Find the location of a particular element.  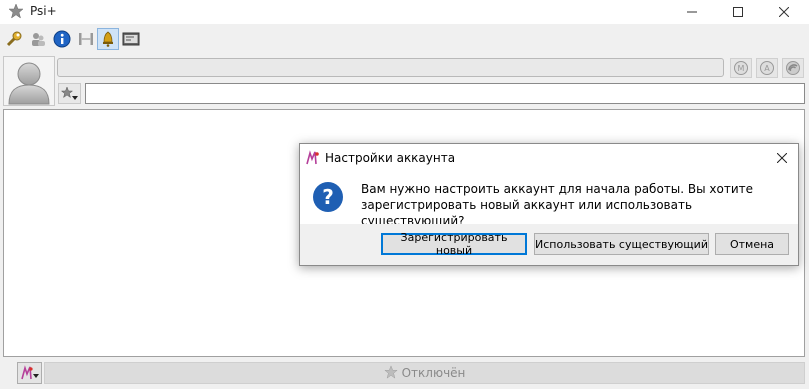

dialog-title-bar: Настройки аккаунта is located at coordinates (549, 158).